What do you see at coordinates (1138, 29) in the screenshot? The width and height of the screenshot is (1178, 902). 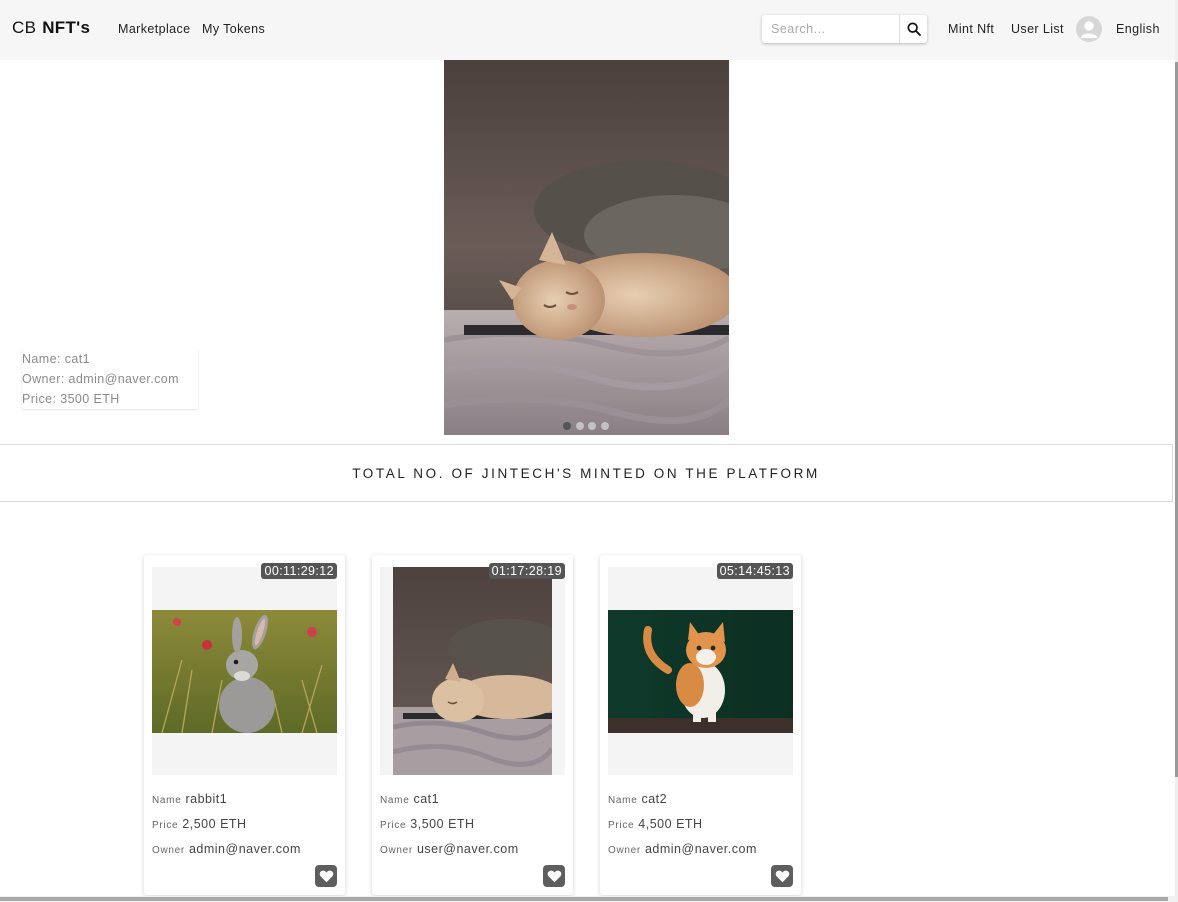 I see `language-selector: English` at bounding box center [1138, 29].